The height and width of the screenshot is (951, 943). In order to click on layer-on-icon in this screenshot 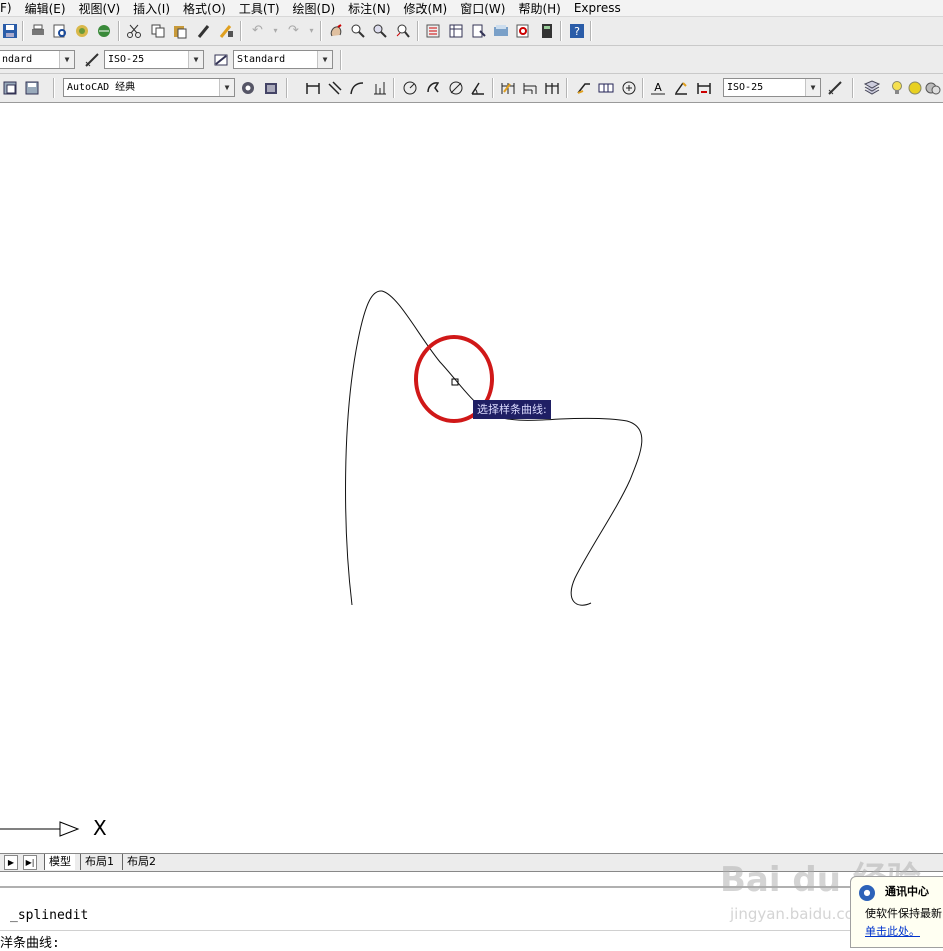, I will do `click(896, 87)`.